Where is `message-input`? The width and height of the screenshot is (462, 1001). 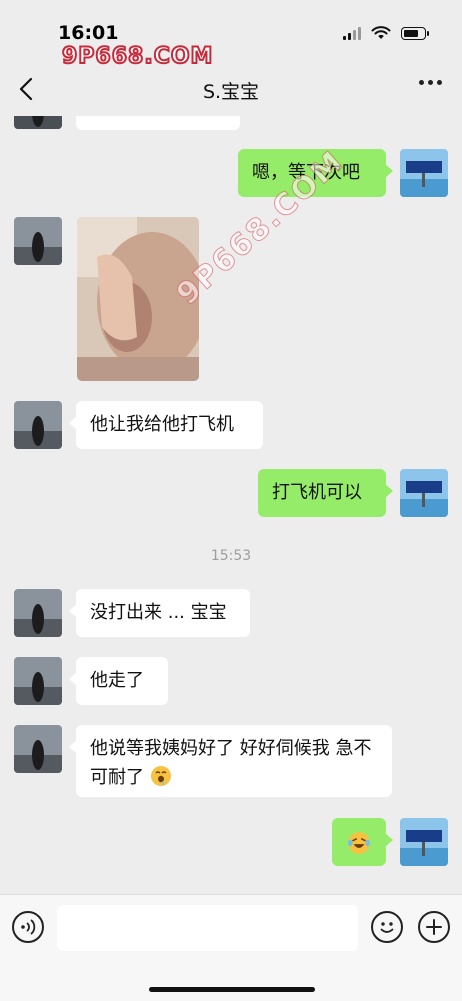 message-input is located at coordinates (207, 928).